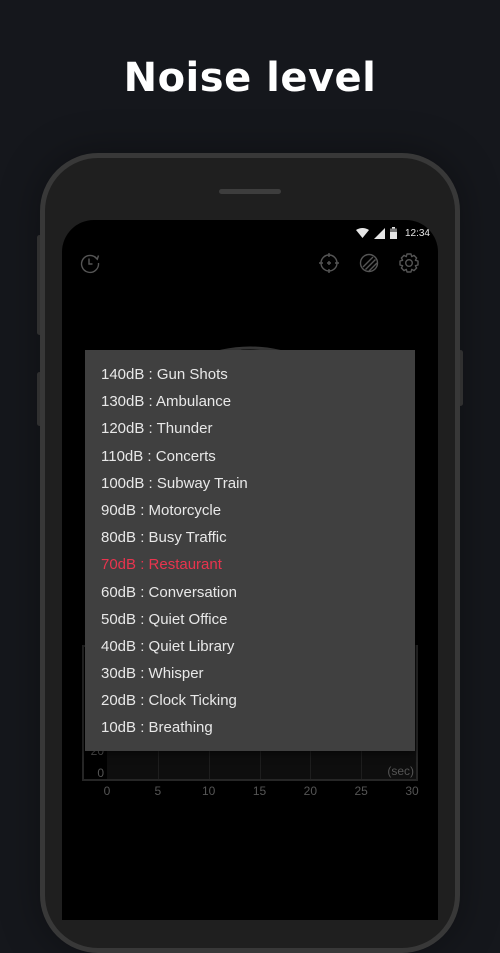  I want to click on x-tick-label: 0, so click(107, 791).